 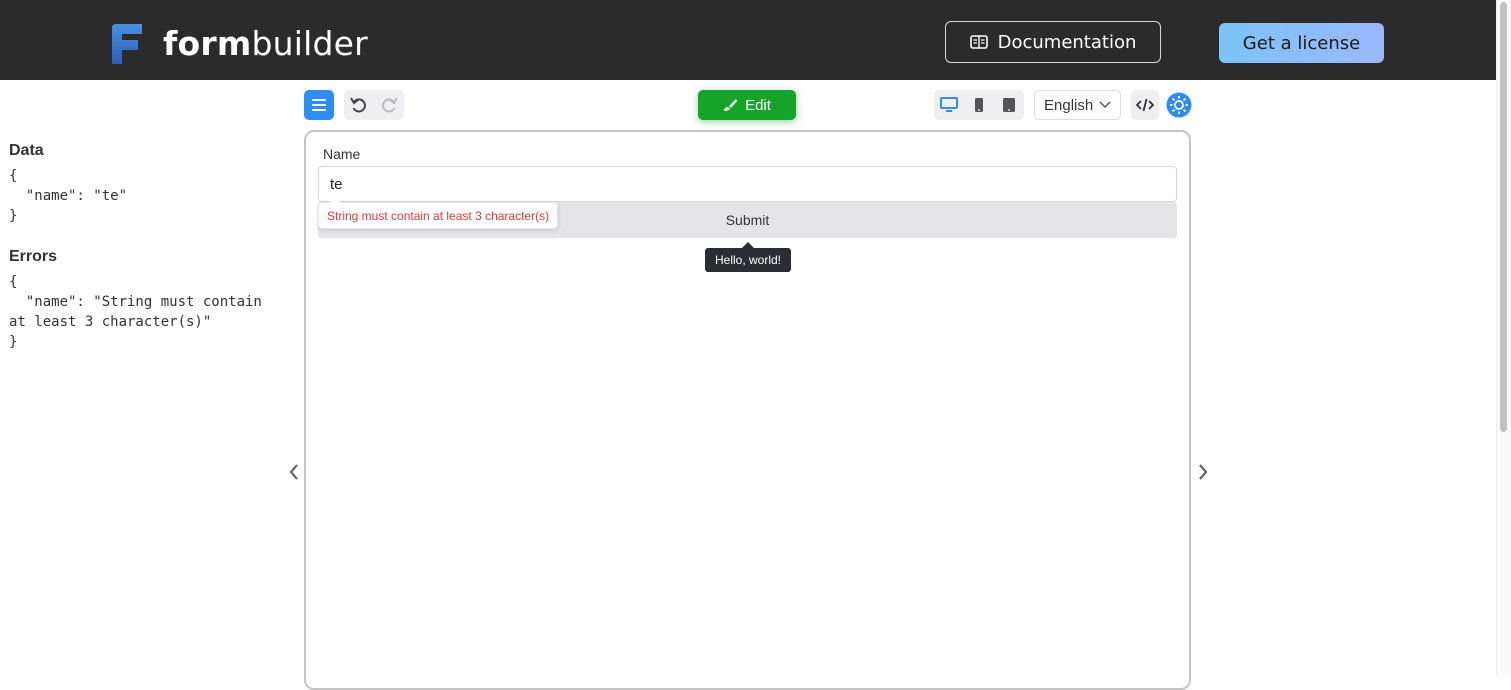 I want to click on phone-icon, so click(x=979, y=105).